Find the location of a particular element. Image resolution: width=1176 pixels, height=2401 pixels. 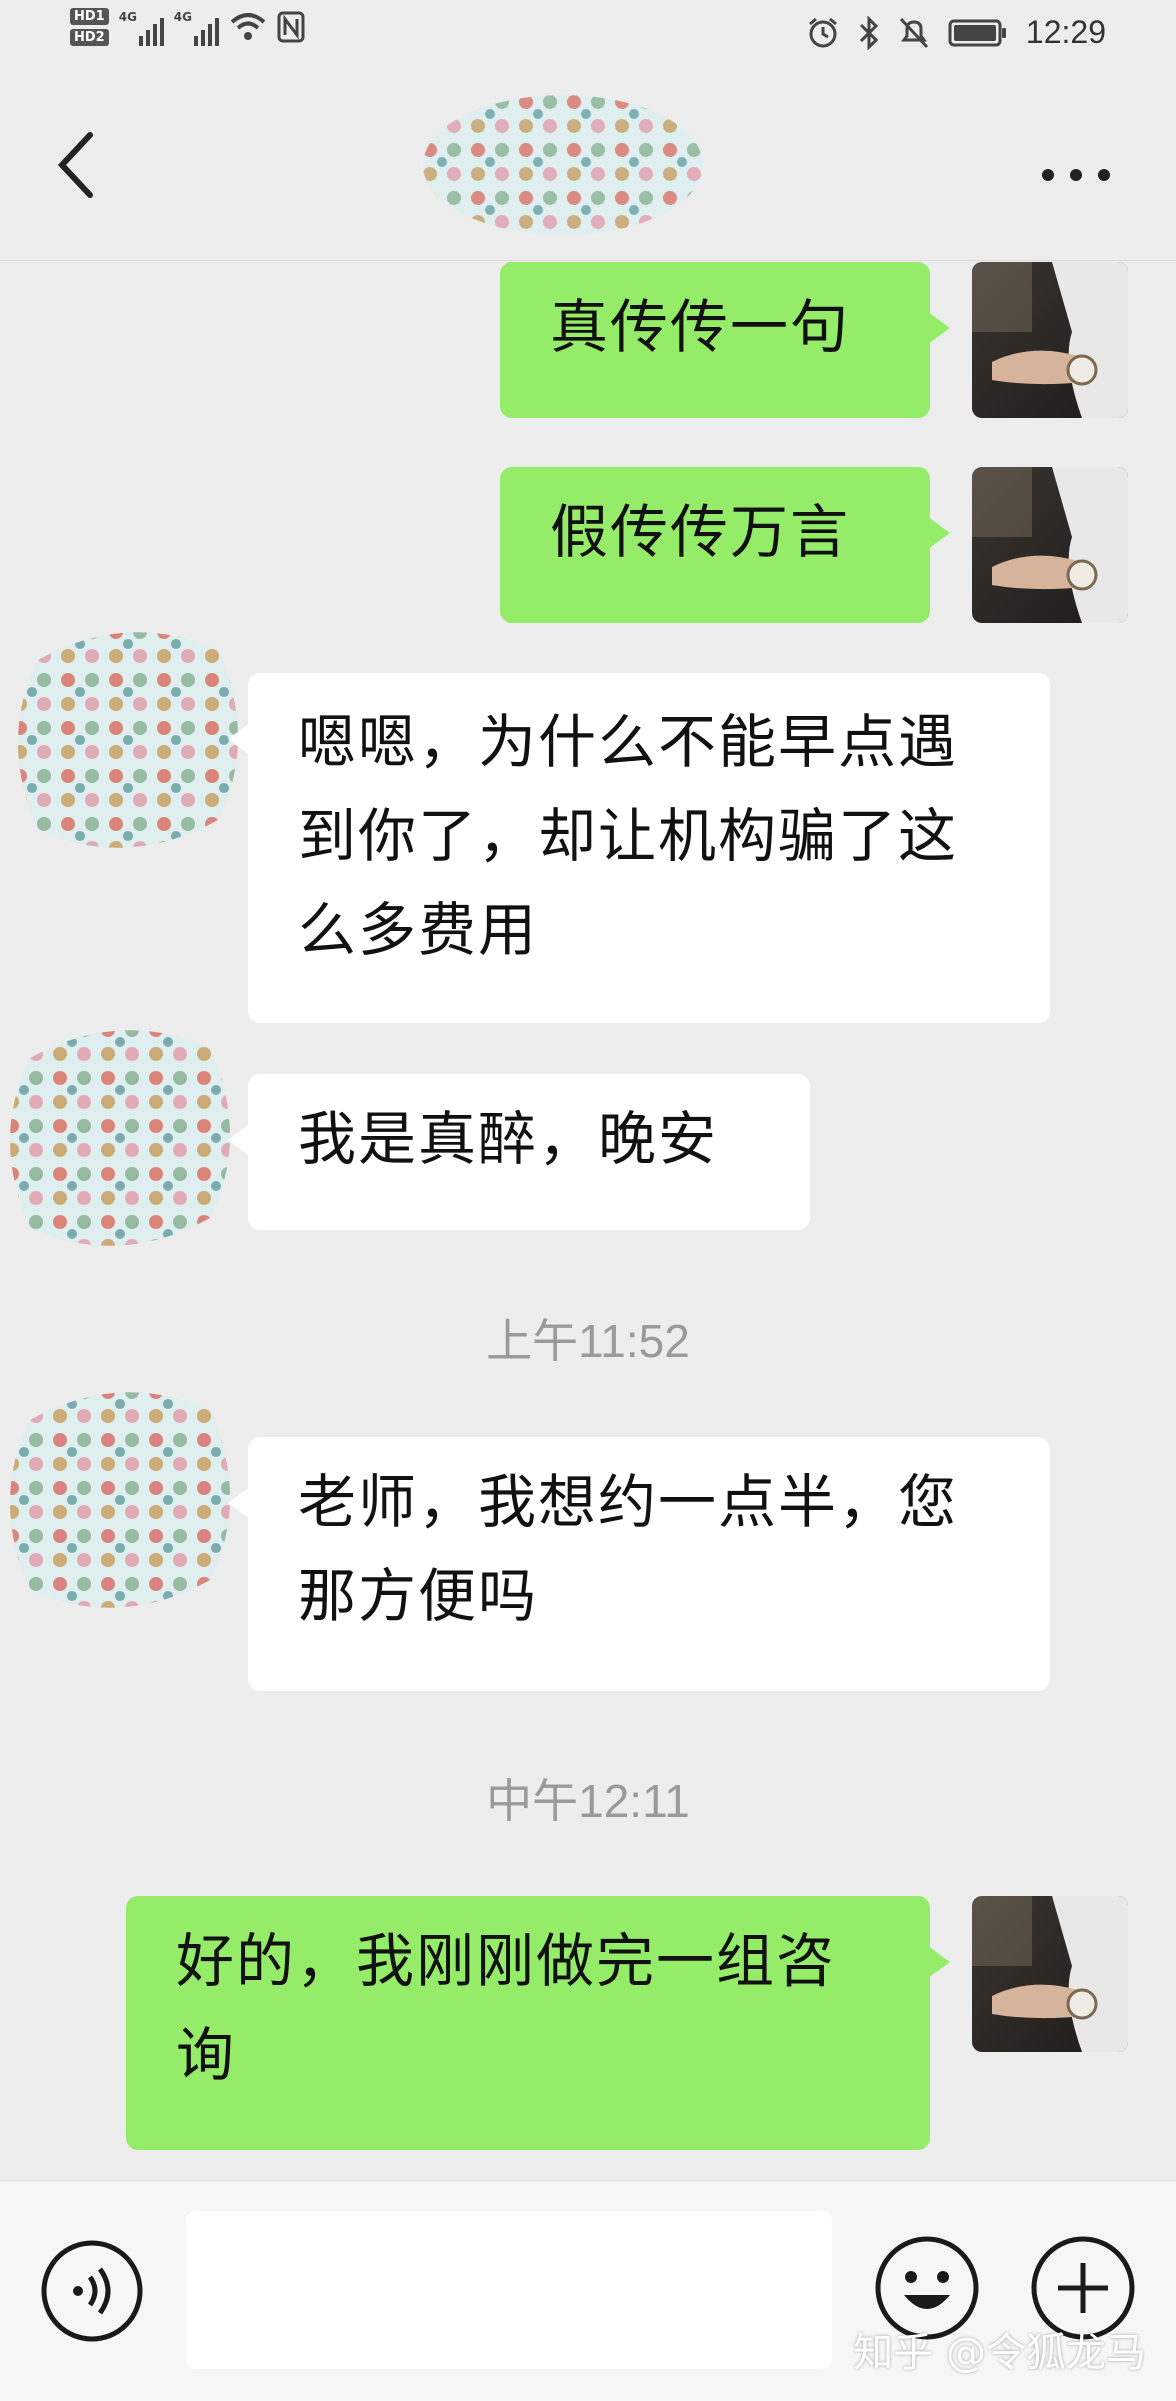

status-bar: HD1 HD2 4G 4G 12:29 is located at coordinates (588, 35).